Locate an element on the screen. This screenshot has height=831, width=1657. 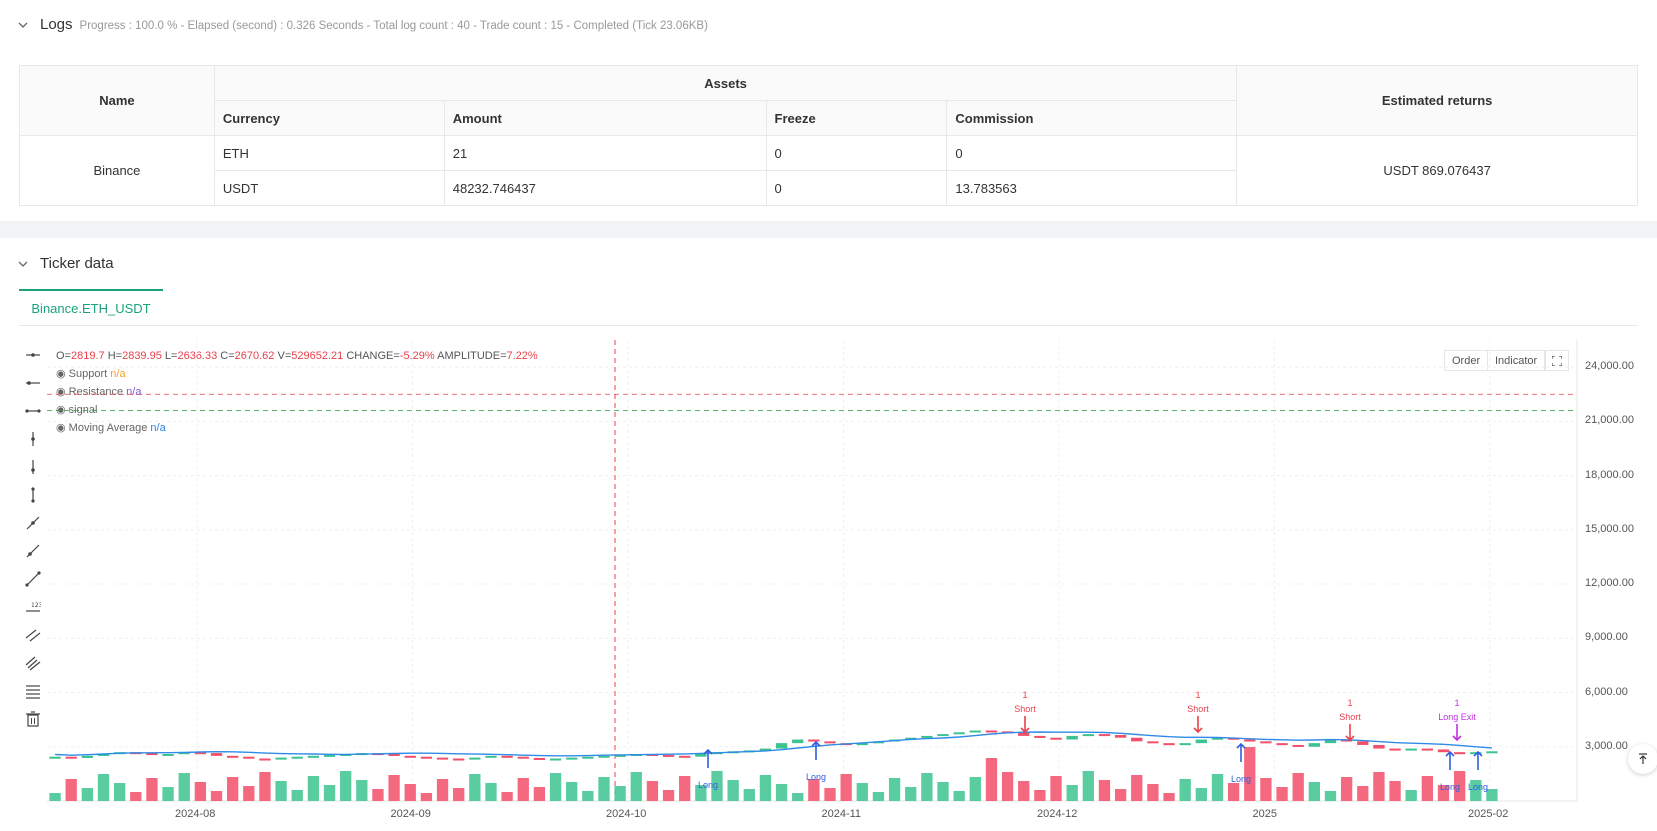
legend-item-resistance: ◉ Resistance n/a is located at coordinates (98, 391).